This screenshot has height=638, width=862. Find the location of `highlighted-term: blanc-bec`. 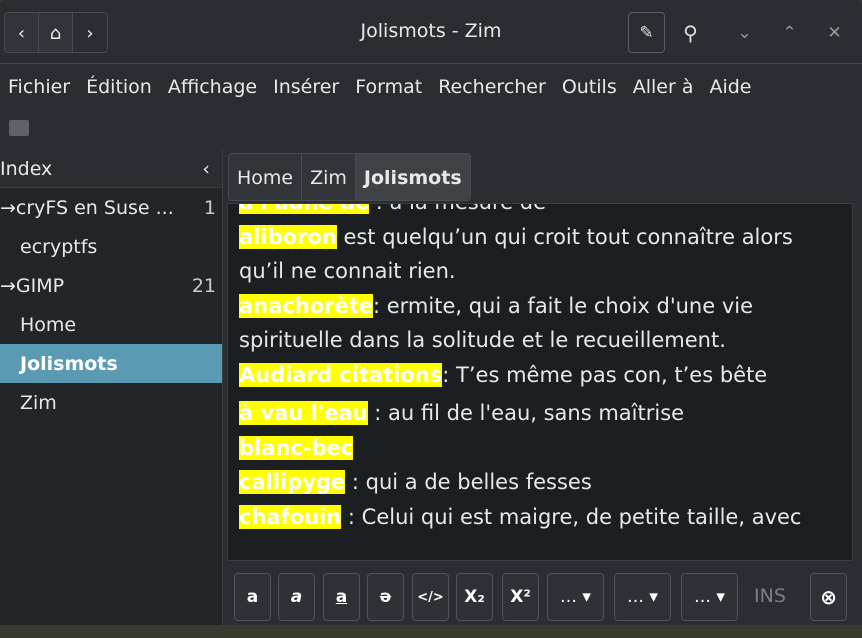

highlighted-term: blanc-bec is located at coordinates (296, 447).